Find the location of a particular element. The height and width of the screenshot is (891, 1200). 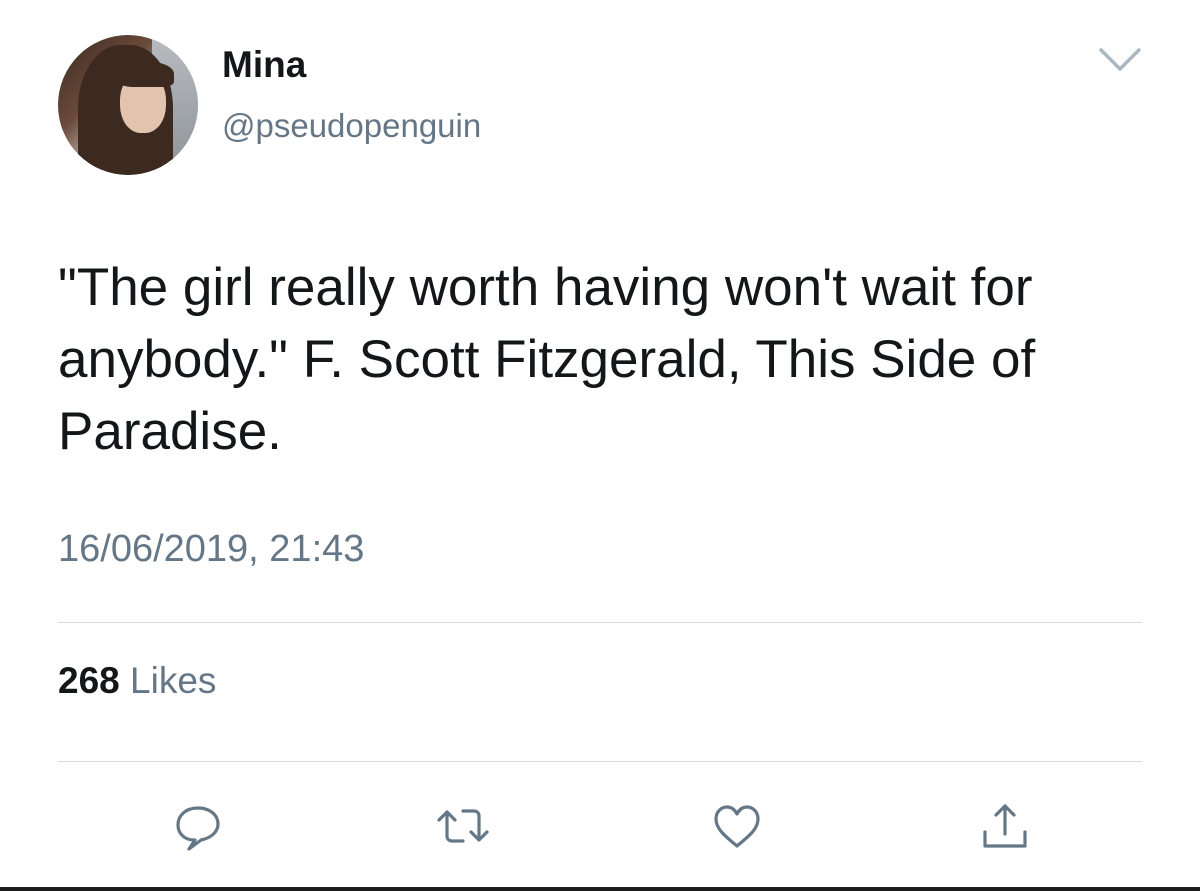

author-name: Mina is located at coordinates (264, 65).